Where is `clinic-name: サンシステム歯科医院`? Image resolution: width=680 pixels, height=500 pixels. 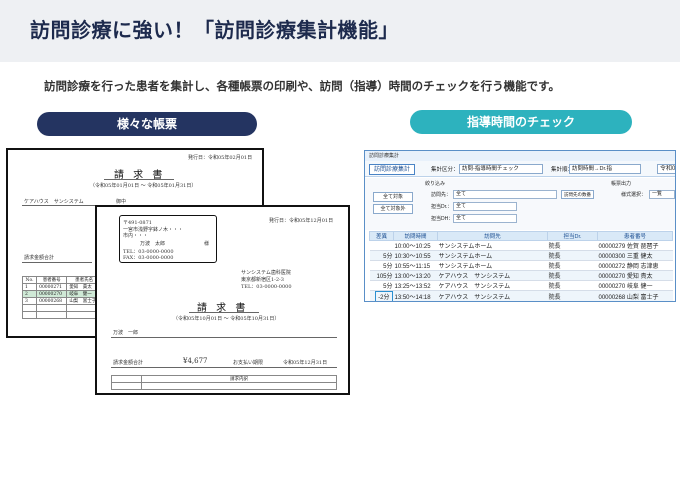 clinic-name: サンシステム歯科医院 is located at coordinates (266, 273).